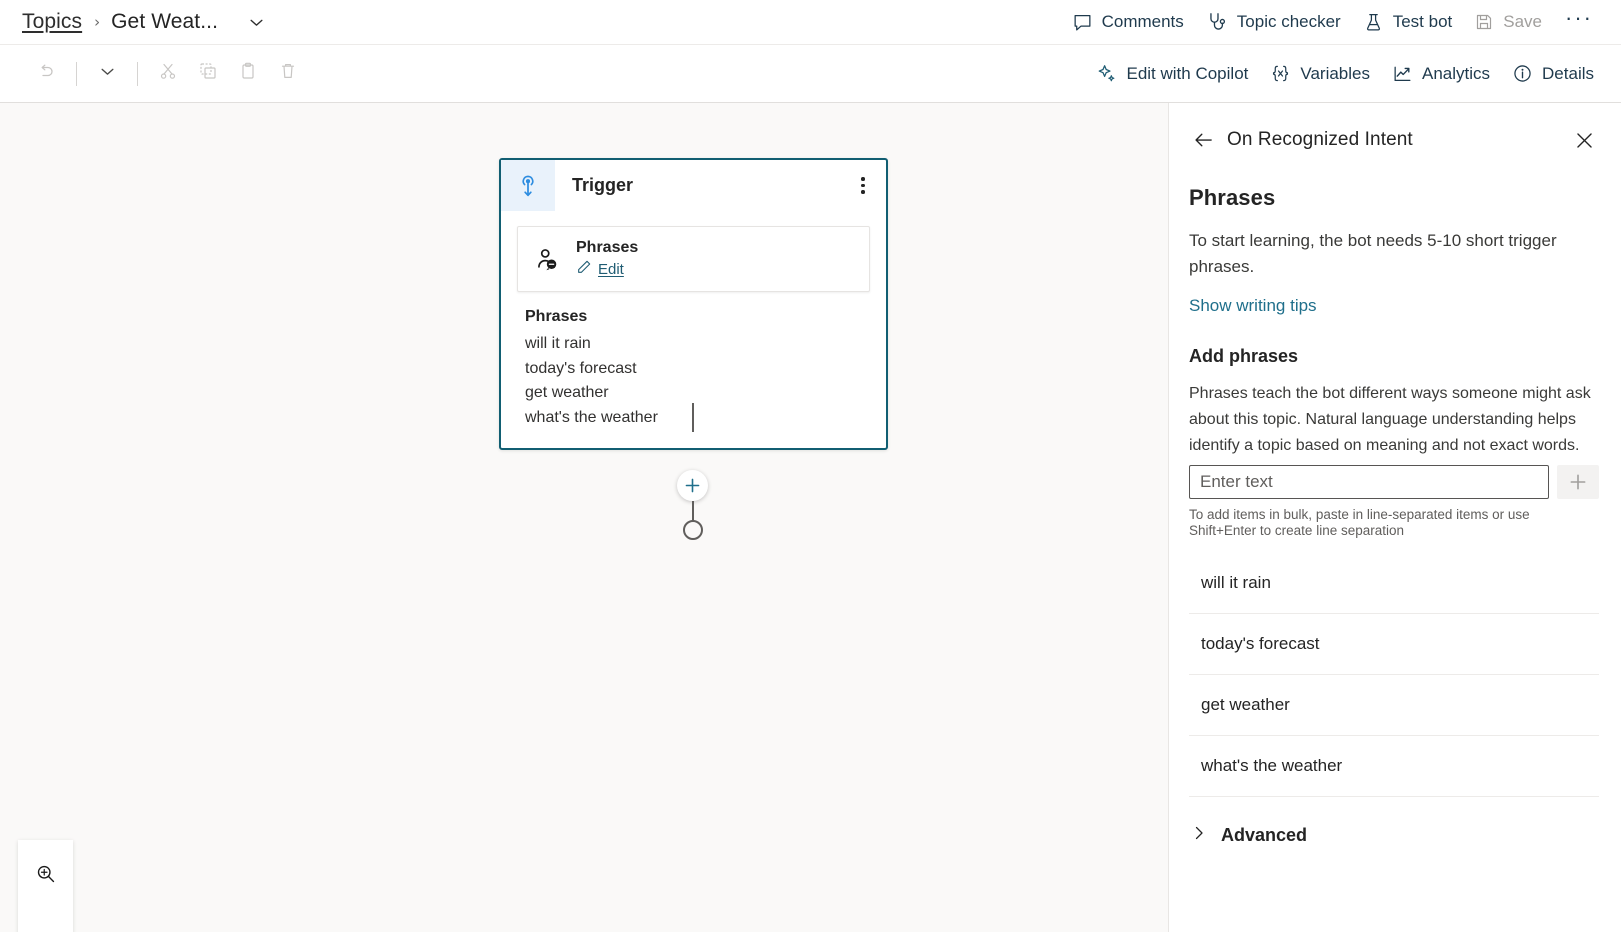  Describe the element at coordinates (1523, 21) in the screenshot. I see `save-label: Save` at that location.